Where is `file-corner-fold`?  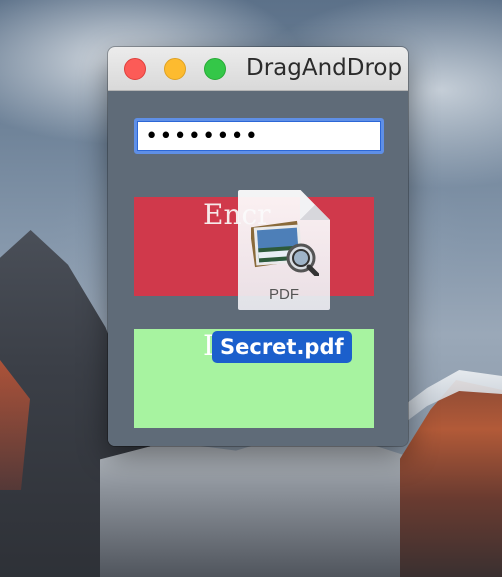
file-corner-fold is located at coordinates (315, 205).